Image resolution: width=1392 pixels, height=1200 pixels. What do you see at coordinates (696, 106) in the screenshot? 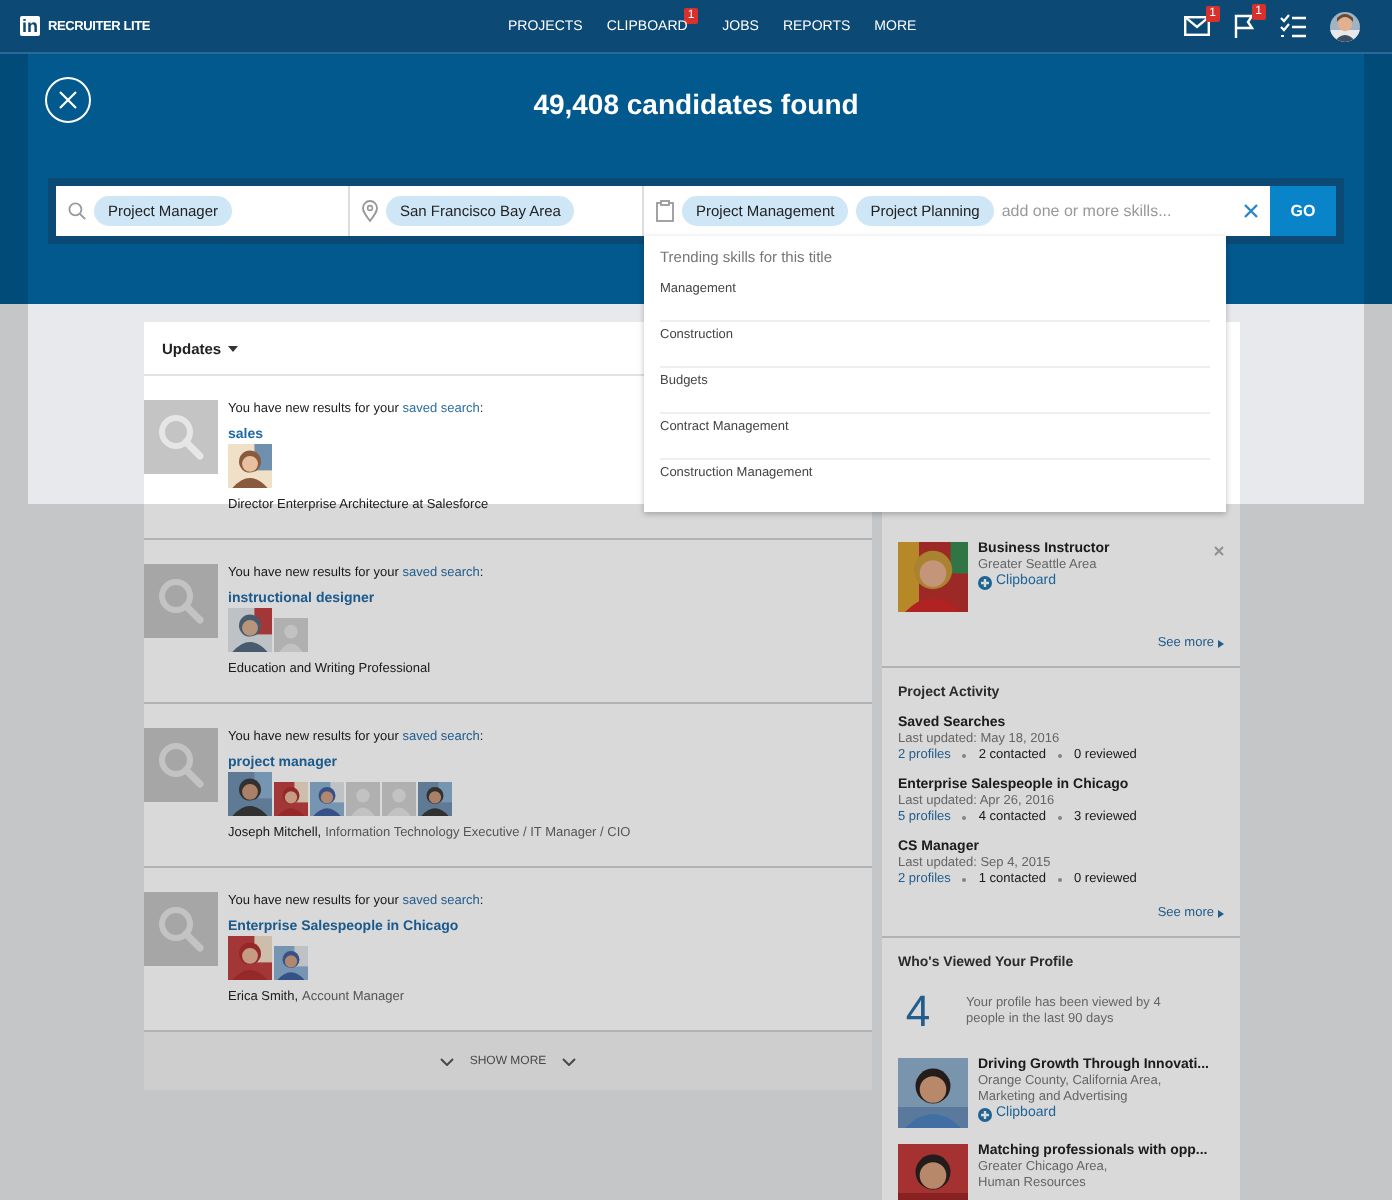
I see `results-title: 49,408 candidates found` at bounding box center [696, 106].